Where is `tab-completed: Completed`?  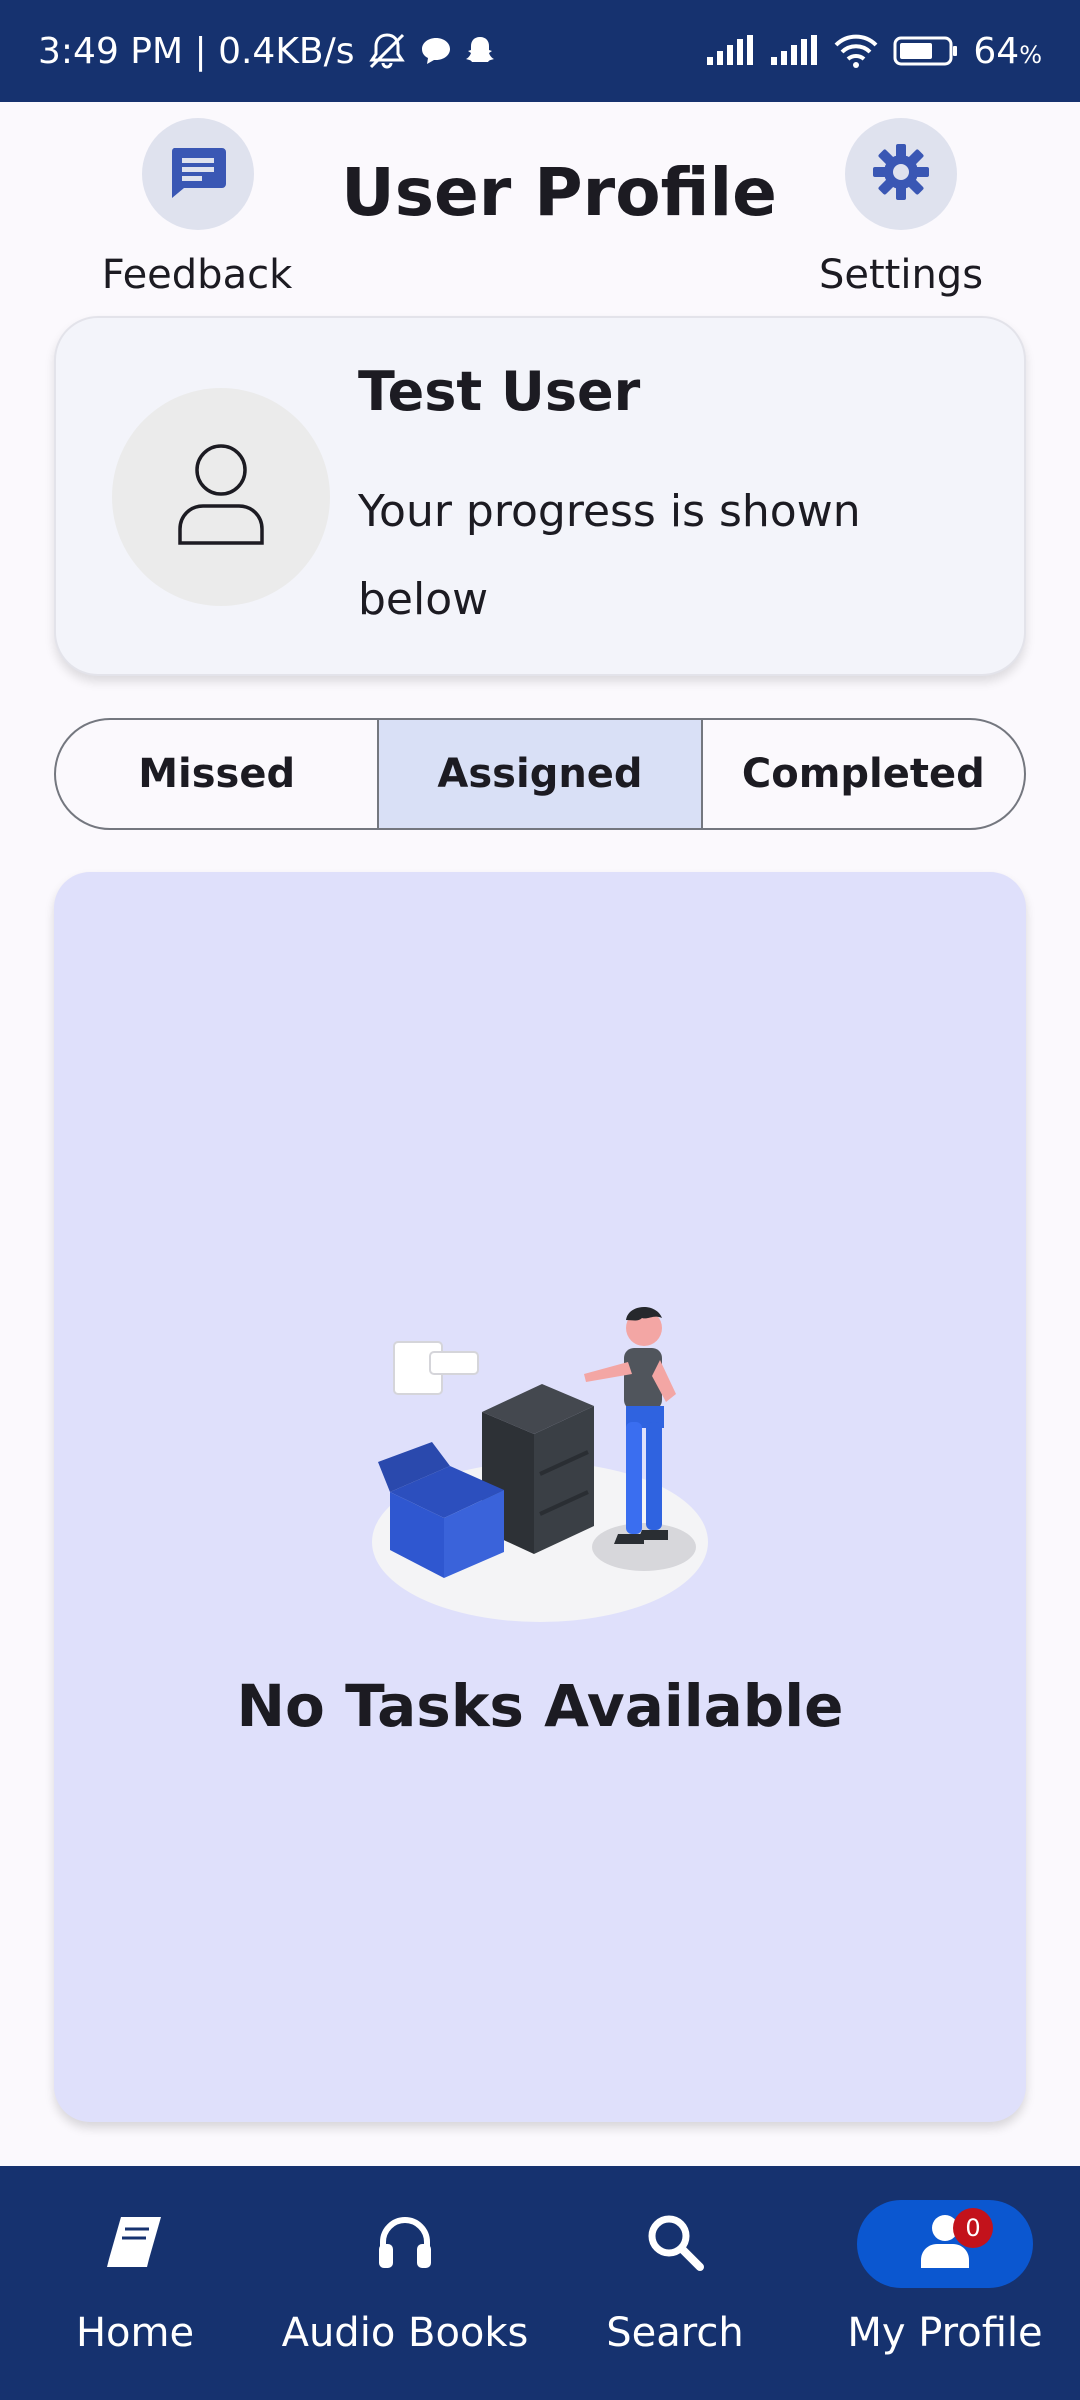 tab-completed: Completed is located at coordinates (862, 774).